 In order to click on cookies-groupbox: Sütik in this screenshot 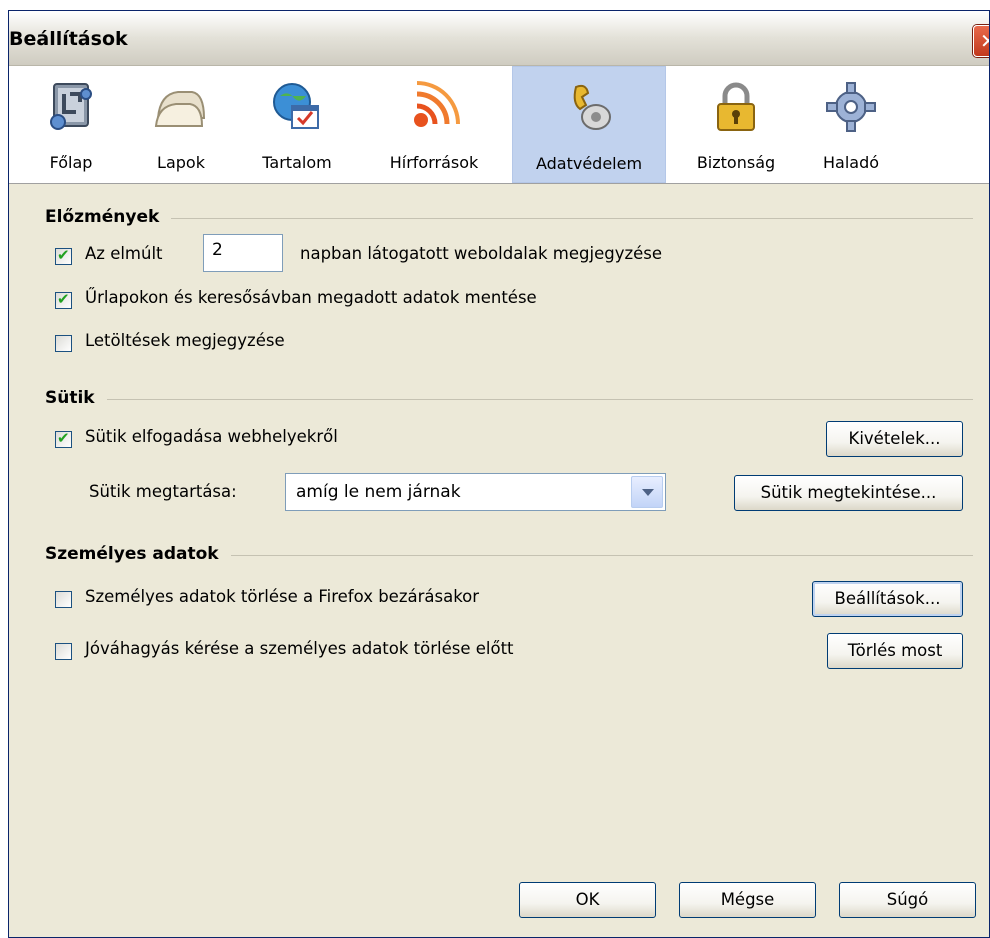, I will do `click(509, 398)`.